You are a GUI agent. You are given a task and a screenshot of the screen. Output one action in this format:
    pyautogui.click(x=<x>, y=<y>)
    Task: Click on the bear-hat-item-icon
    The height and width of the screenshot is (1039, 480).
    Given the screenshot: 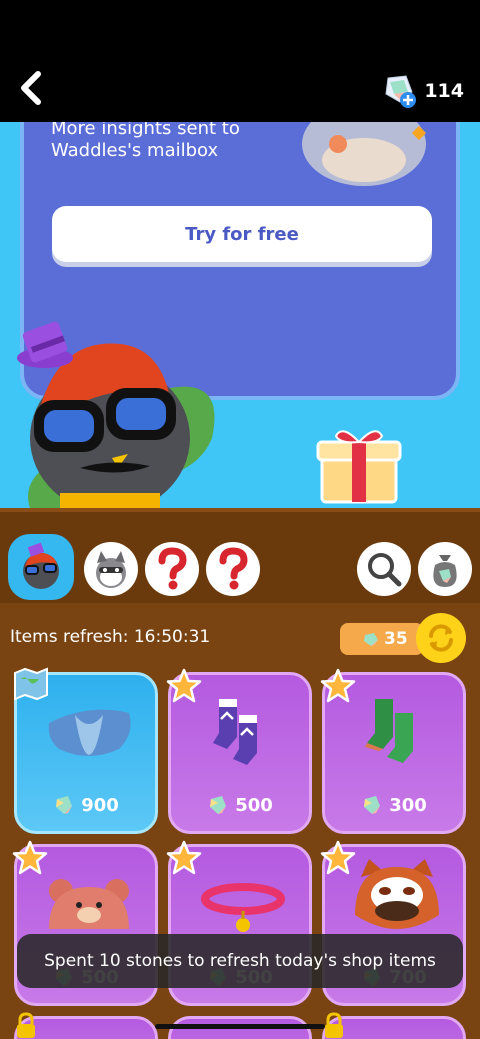 What is the action you would take?
    pyautogui.click(x=89, y=904)
    